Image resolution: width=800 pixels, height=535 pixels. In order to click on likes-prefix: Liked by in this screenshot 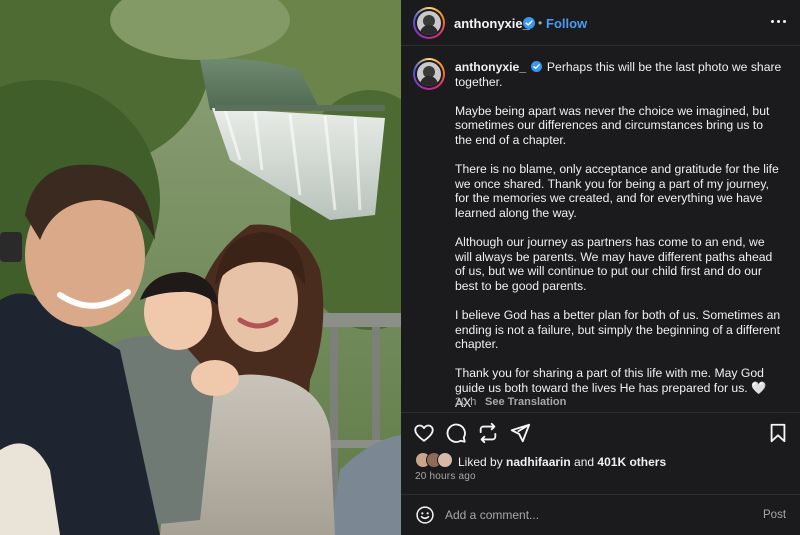, I will do `click(482, 462)`.